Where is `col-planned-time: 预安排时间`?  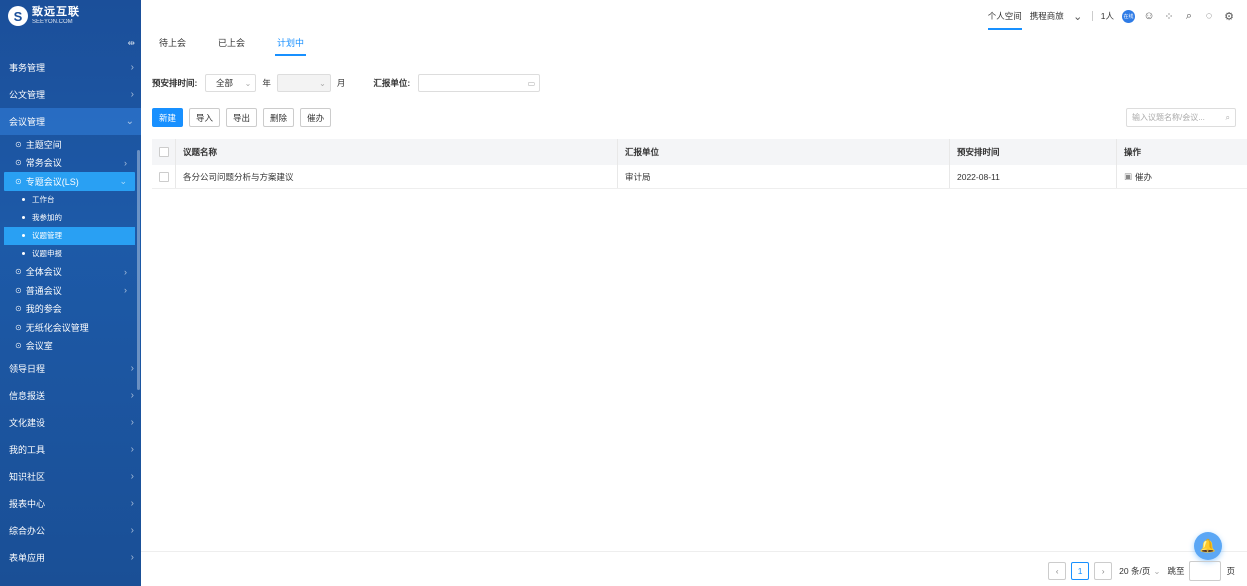 col-planned-time: 预安排时间 is located at coordinates (1033, 152).